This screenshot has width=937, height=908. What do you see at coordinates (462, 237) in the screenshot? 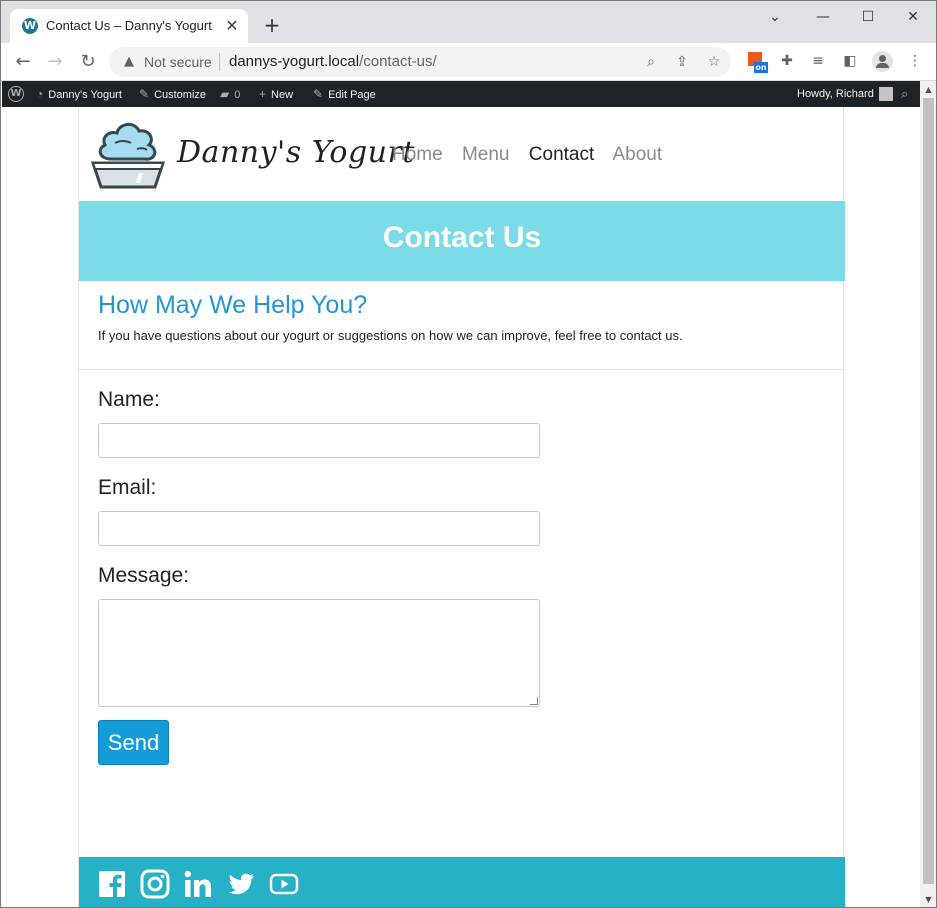
I see `page-title: Contact Us` at bounding box center [462, 237].